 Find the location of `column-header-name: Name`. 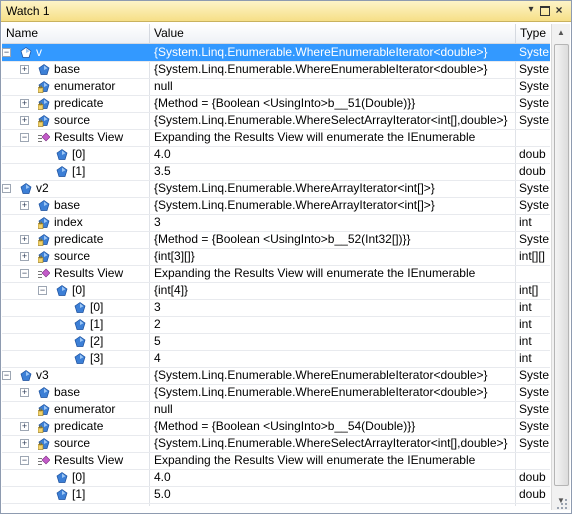

column-header-name: Name is located at coordinates (76, 33).